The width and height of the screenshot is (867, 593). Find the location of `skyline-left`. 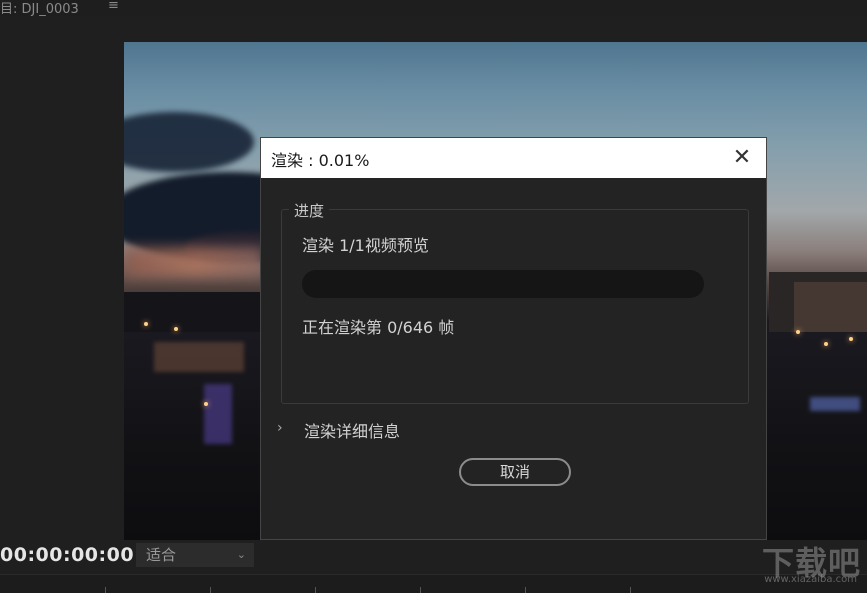

skyline-left is located at coordinates (194, 312).